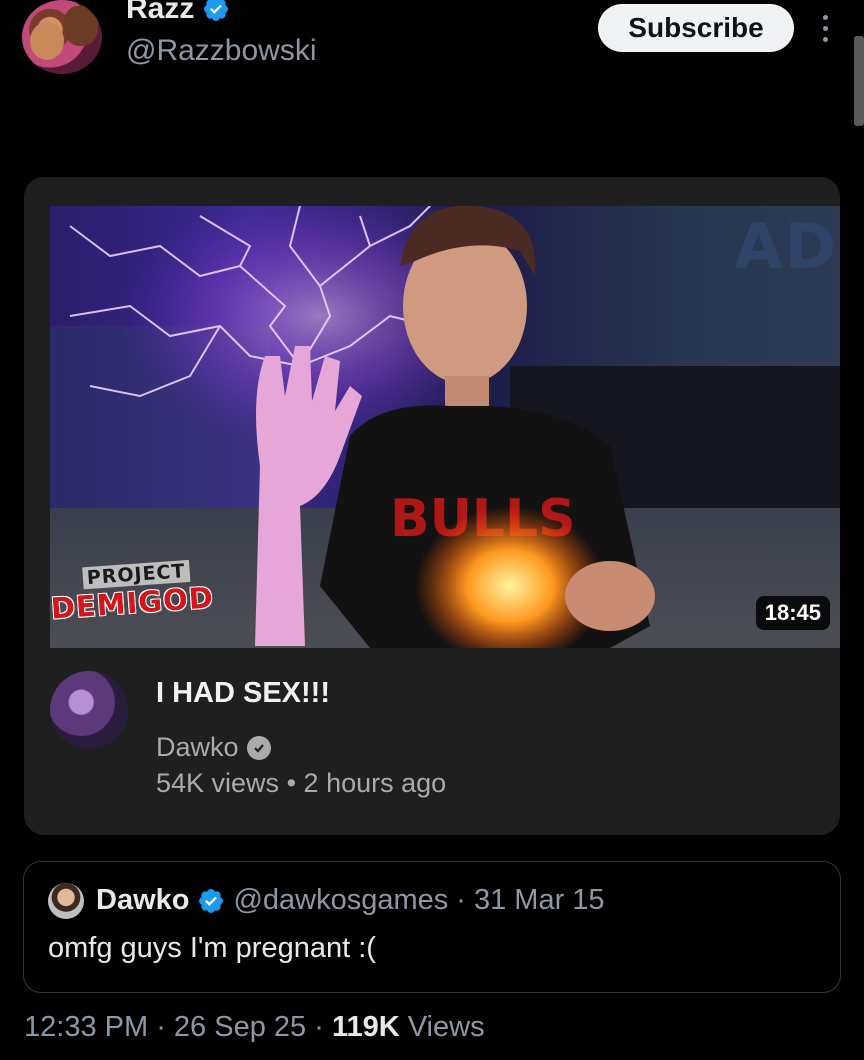  I want to click on avatar-face, so click(47, 41).